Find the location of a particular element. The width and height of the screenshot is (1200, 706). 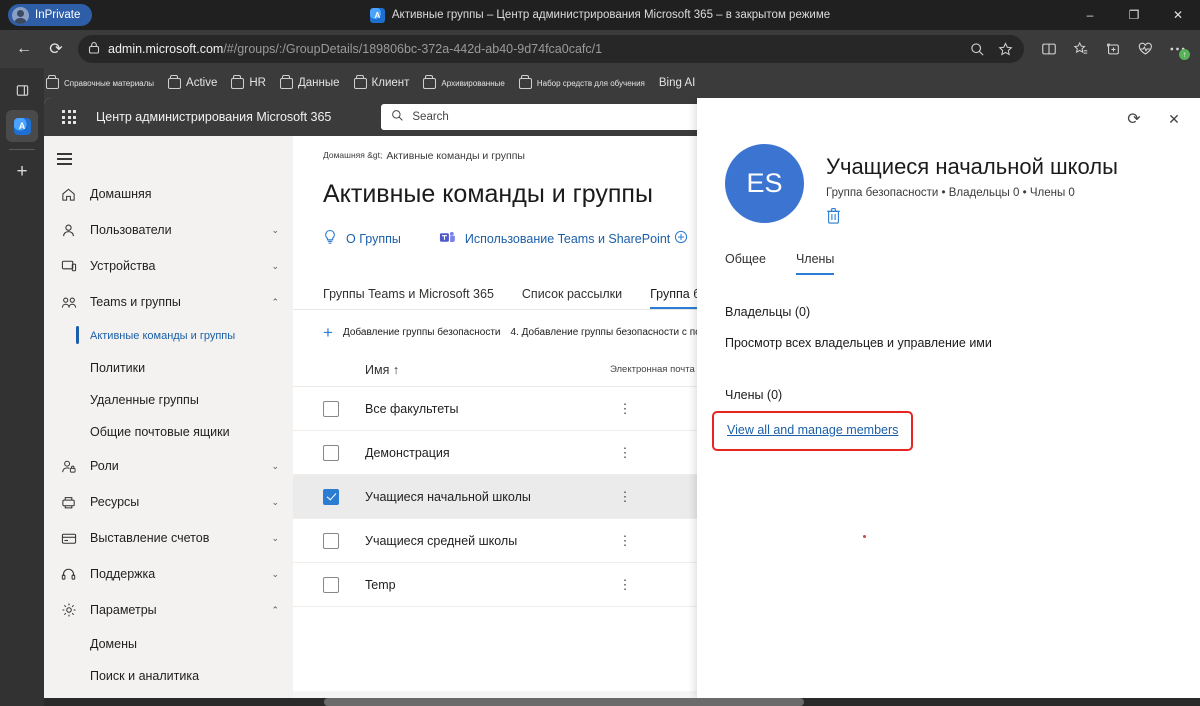

bookmark-item: Active is located at coordinates (192, 83).